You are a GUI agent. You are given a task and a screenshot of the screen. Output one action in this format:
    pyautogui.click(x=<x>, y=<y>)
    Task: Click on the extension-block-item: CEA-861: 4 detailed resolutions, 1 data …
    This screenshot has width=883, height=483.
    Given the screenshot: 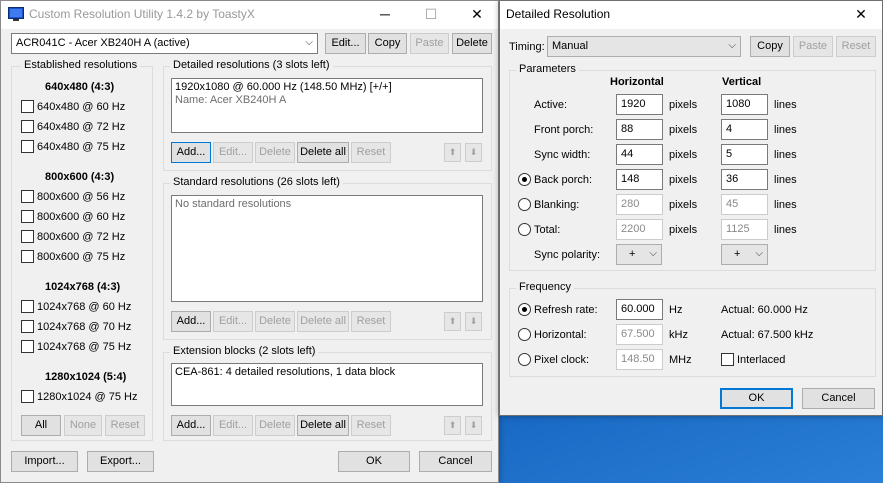 What is the action you would take?
    pyautogui.click(x=327, y=372)
    